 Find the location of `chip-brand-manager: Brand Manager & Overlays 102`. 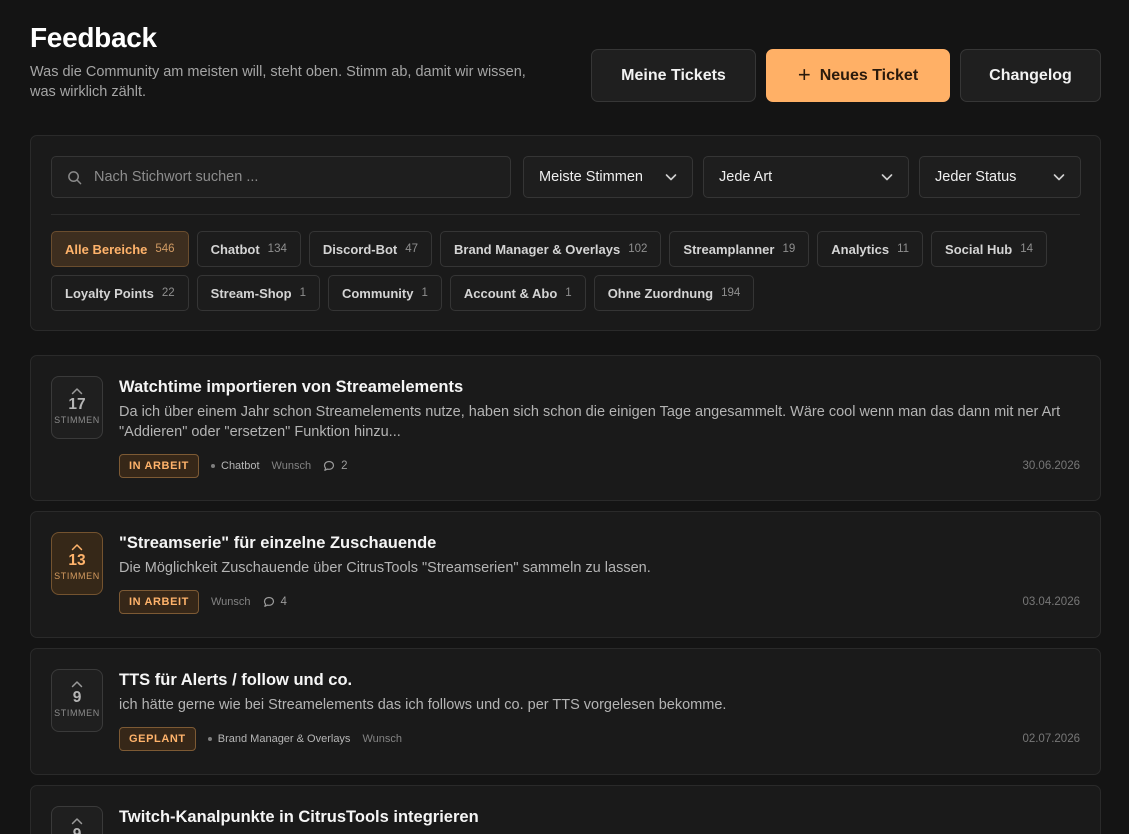

chip-brand-manager: Brand Manager & Overlays 102 is located at coordinates (551, 249).